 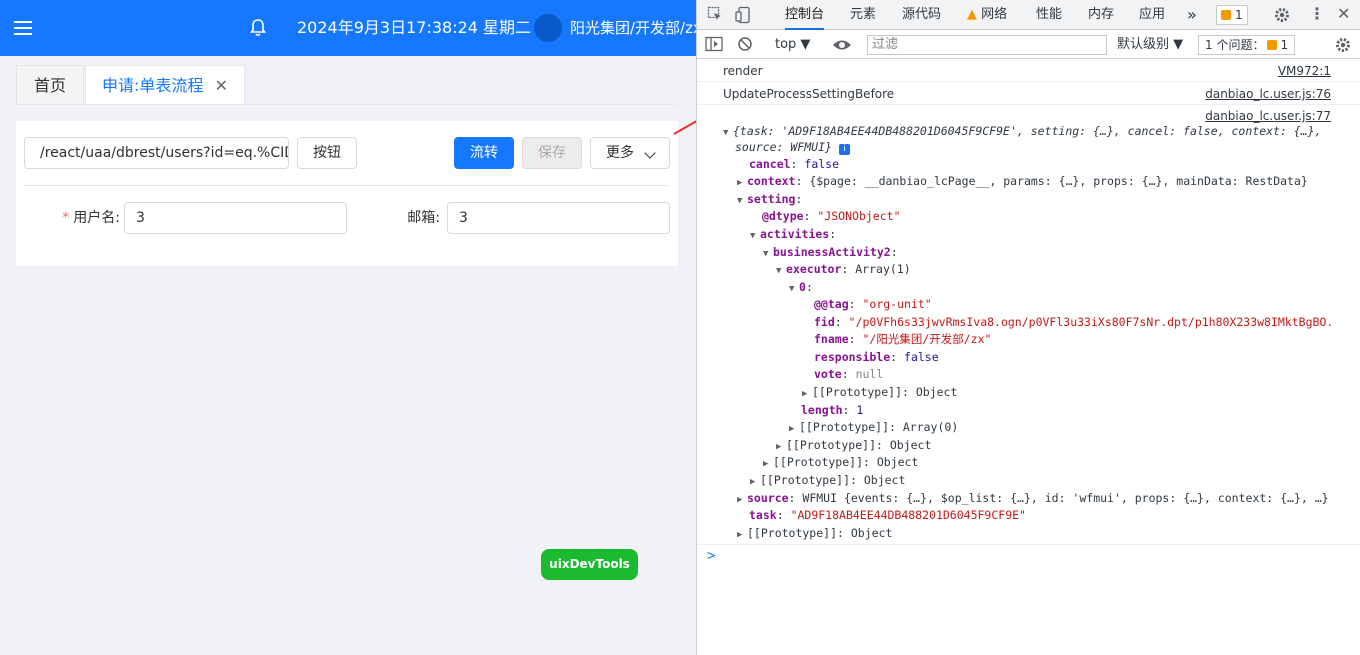 I want to click on more-button: 更多, so click(x=630, y=153).